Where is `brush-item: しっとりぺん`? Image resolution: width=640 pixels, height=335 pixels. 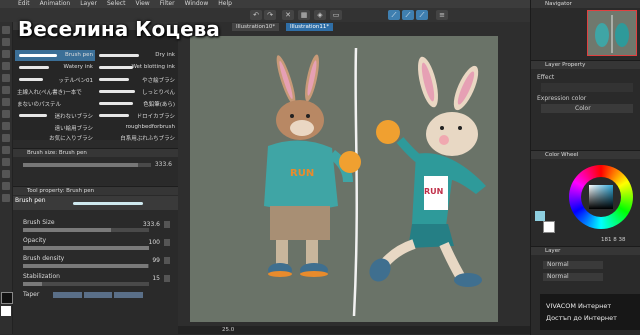 brush-item: しっとりぺん is located at coordinates (137, 91).